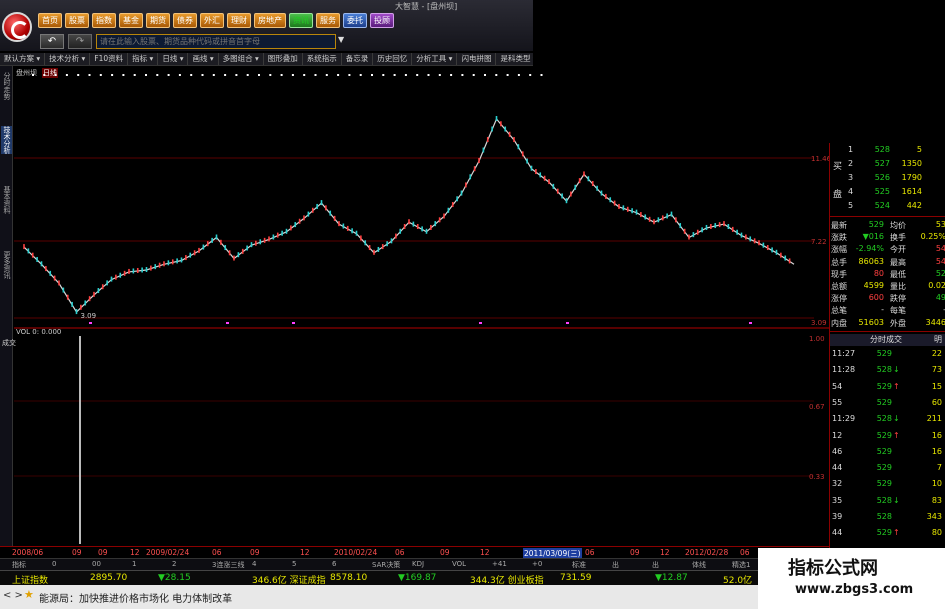  What do you see at coordinates (459, 564) in the screenshot?
I see `indicator-tab: VOL` at bounding box center [459, 564].